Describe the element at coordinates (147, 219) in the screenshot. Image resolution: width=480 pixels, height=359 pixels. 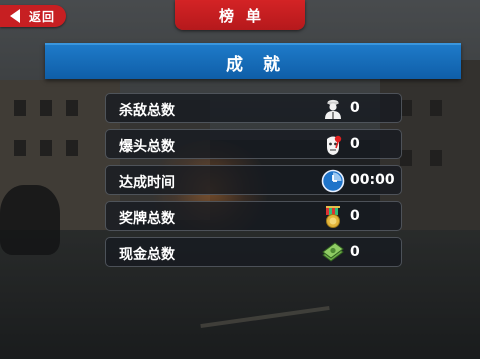
I see `stat-label: 奖牌总数` at that location.